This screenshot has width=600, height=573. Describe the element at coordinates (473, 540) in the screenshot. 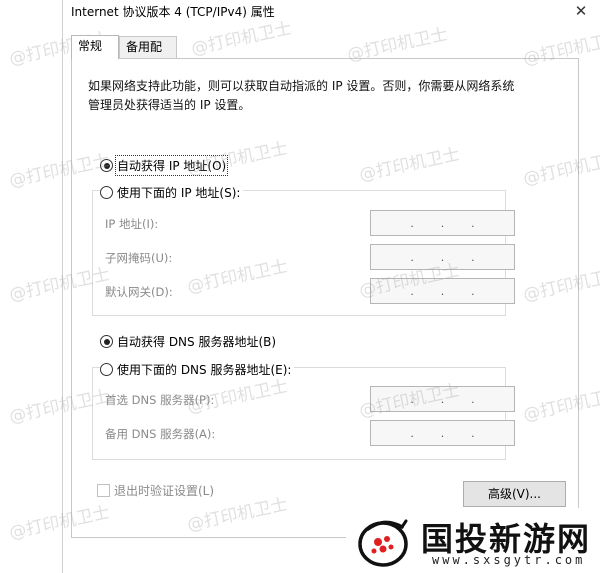

I see `brand-overlay: 国投新游网 www.sxsgytr.com` at that location.